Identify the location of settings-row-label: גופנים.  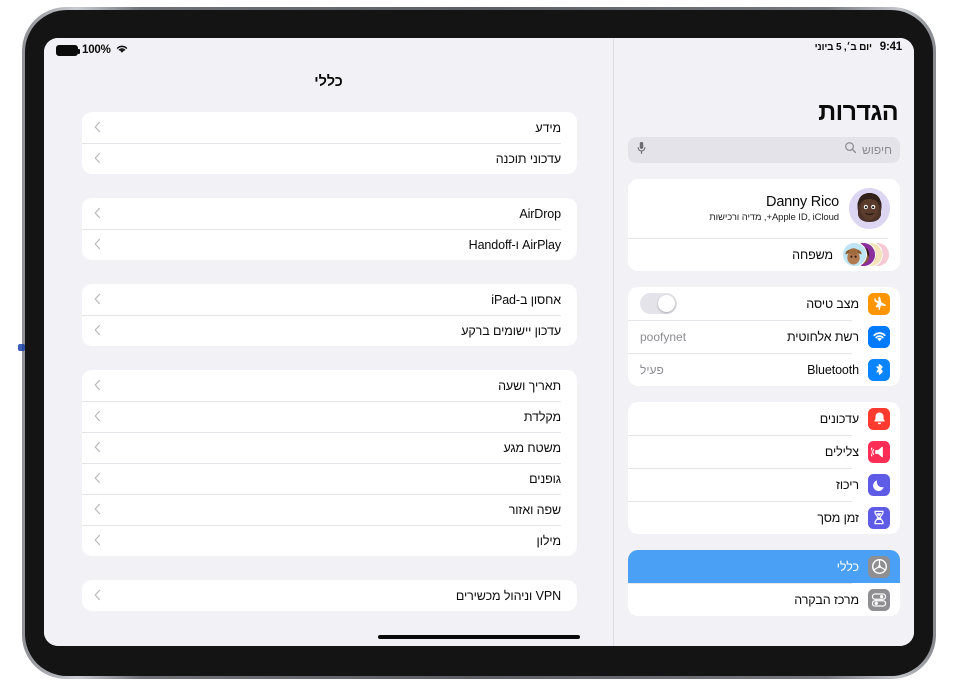
(545, 478).